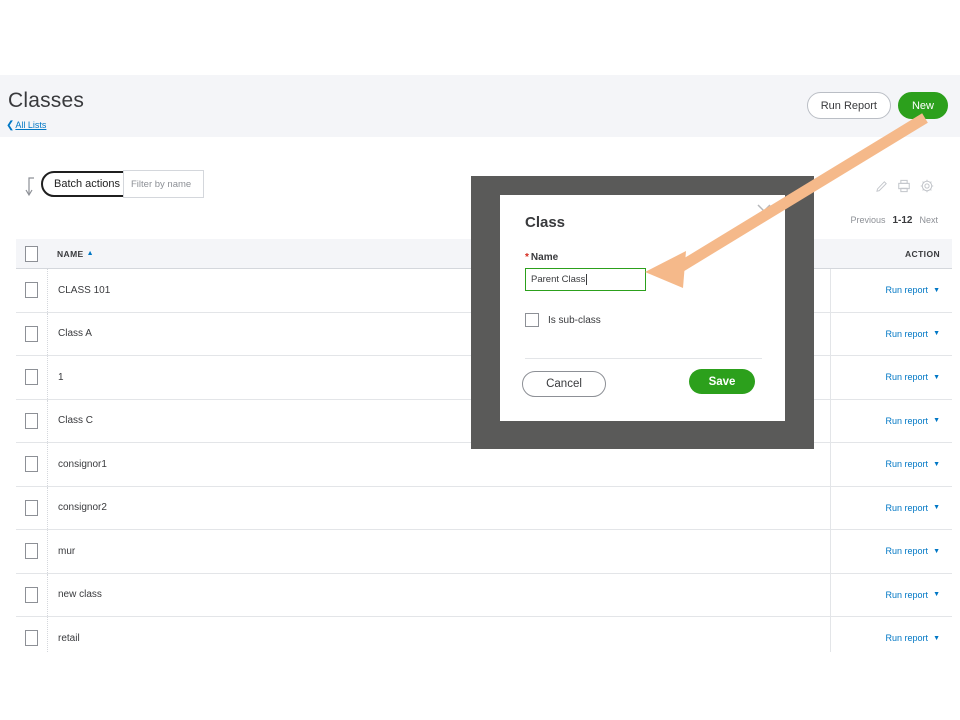 This screenshot has width=960, height=720. I want to click on run-report-button: Run Report, so click(848, 105).